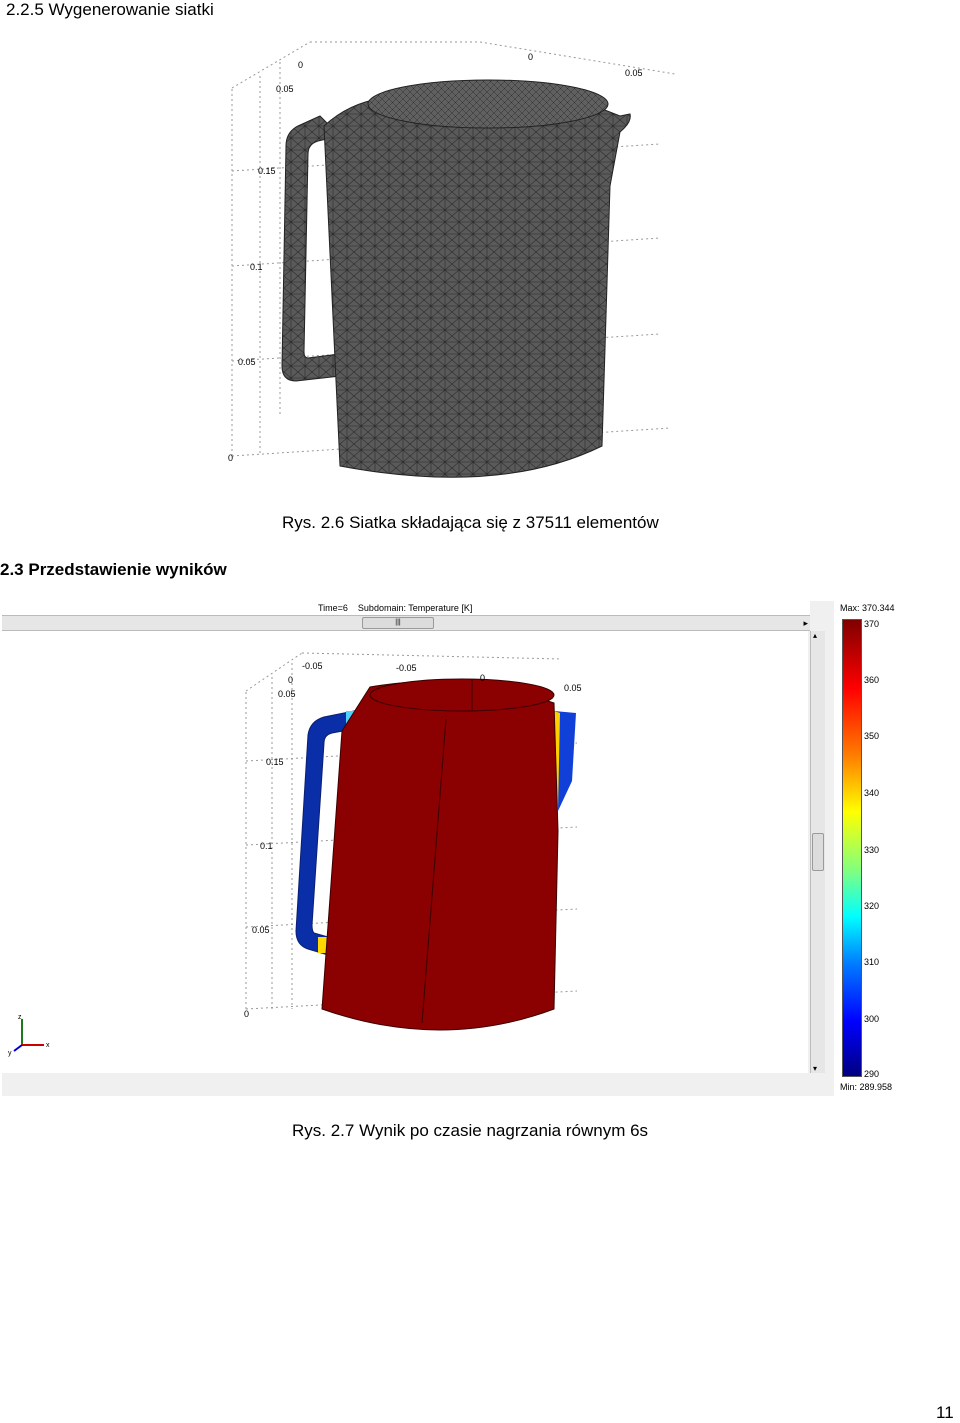  I want to click on result-tick-top-y: 0, so click(482, 678).